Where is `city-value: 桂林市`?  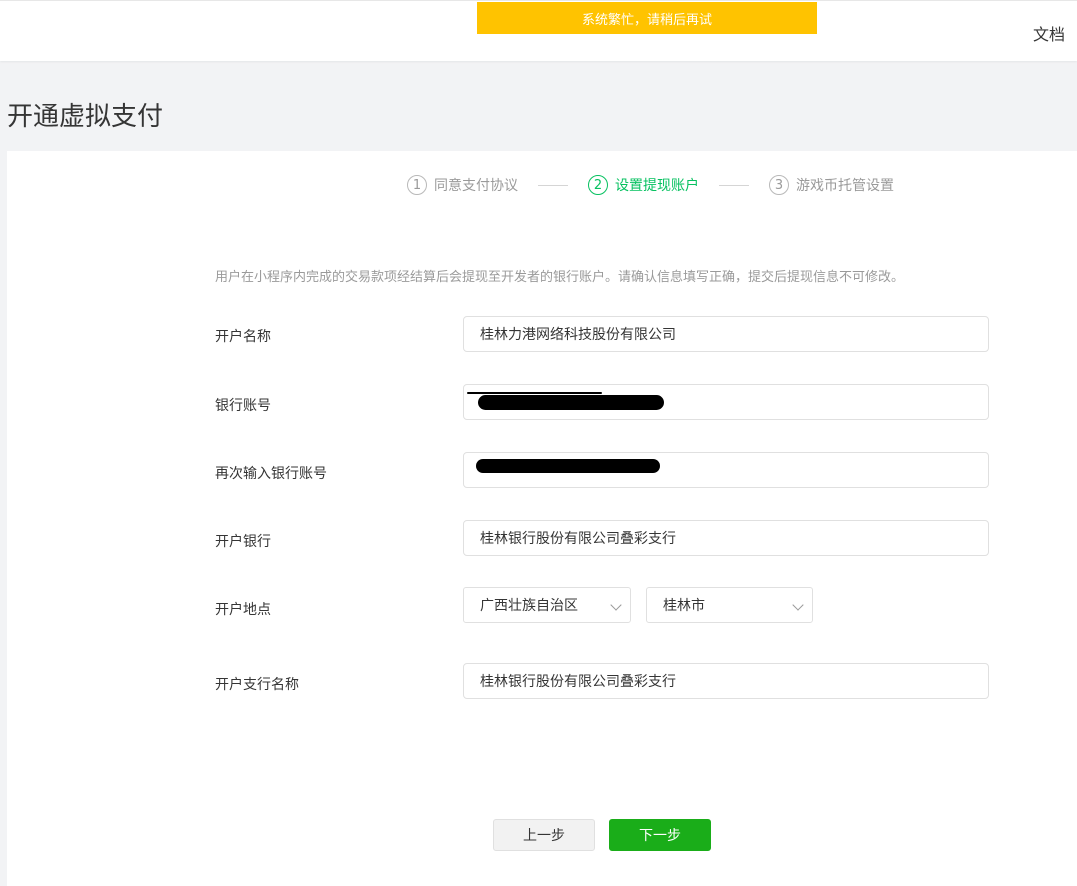 city-value: 桂林市 is located at coordinates (684, 606).